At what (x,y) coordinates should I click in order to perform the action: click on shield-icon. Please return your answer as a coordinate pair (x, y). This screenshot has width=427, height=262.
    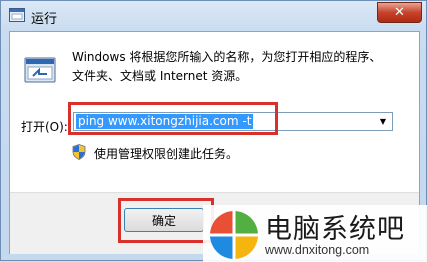
    Looking at the image, I should click on (79, 152).